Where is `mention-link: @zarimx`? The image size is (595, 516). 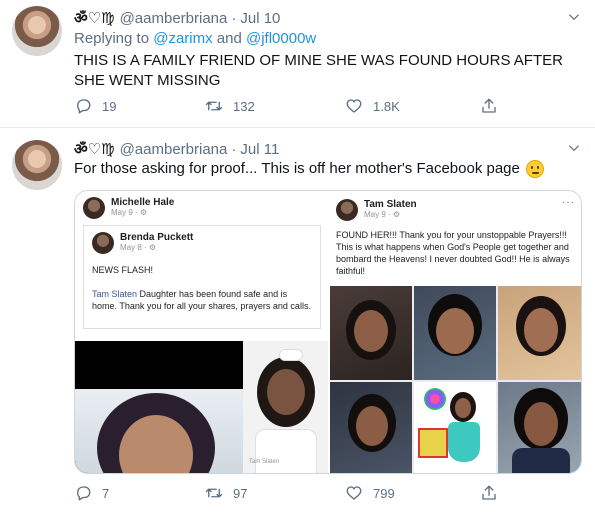
mention-link: @zarimx is located at coordinates (182, 38).